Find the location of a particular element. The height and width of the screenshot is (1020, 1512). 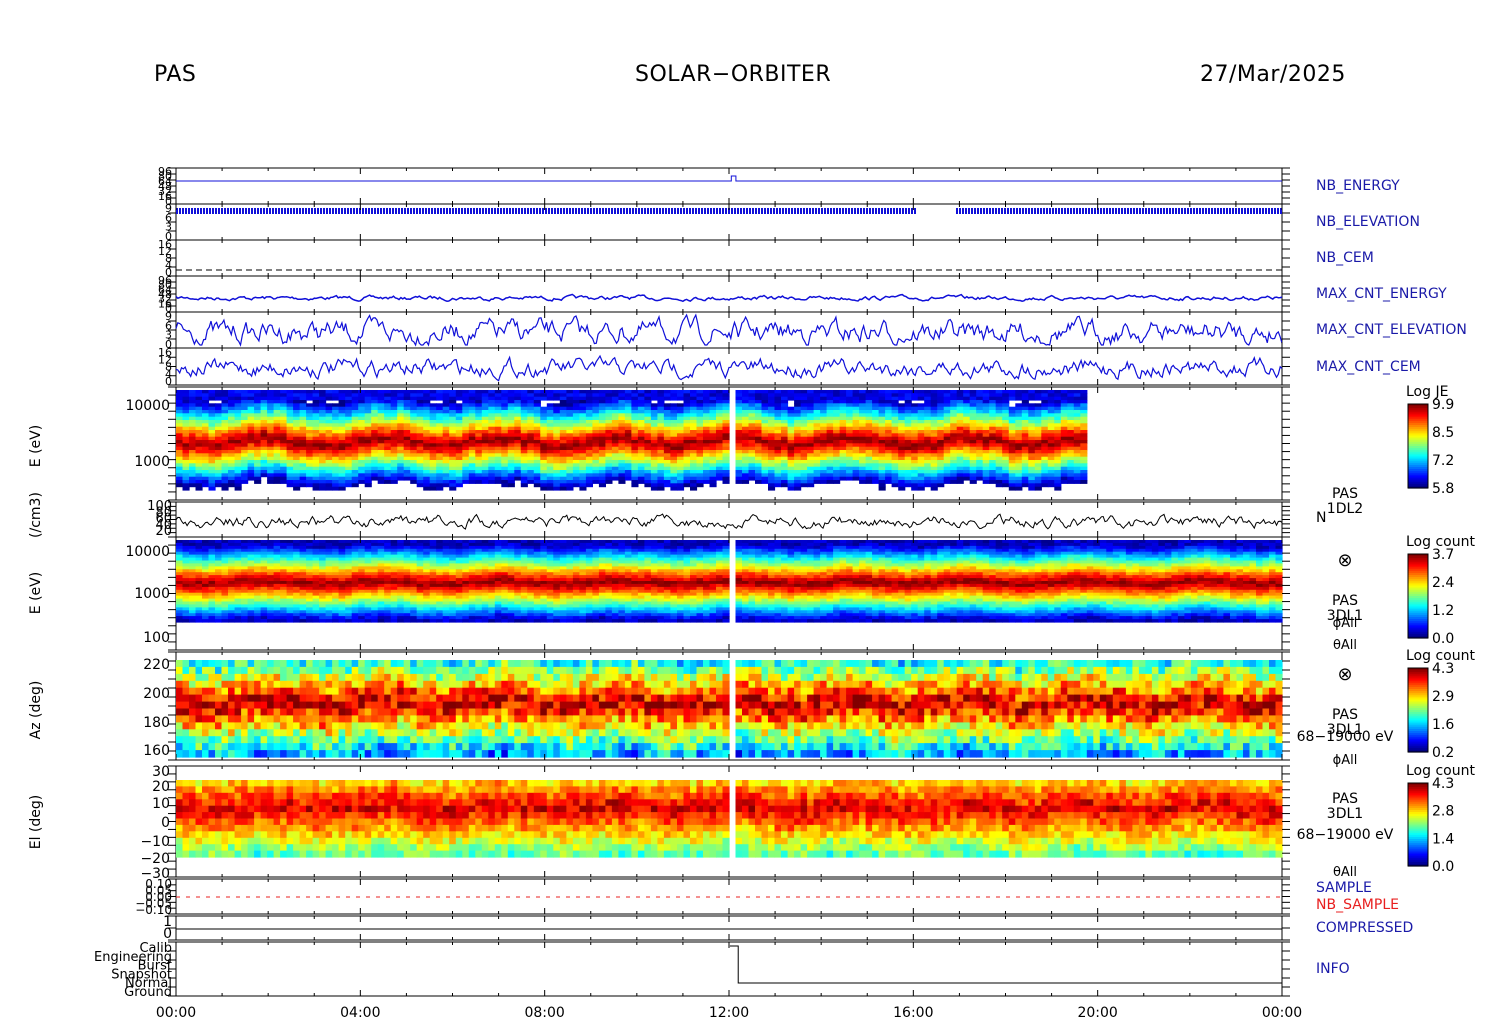

max-cnt-energy-trace is located at coordinates (729, 298).